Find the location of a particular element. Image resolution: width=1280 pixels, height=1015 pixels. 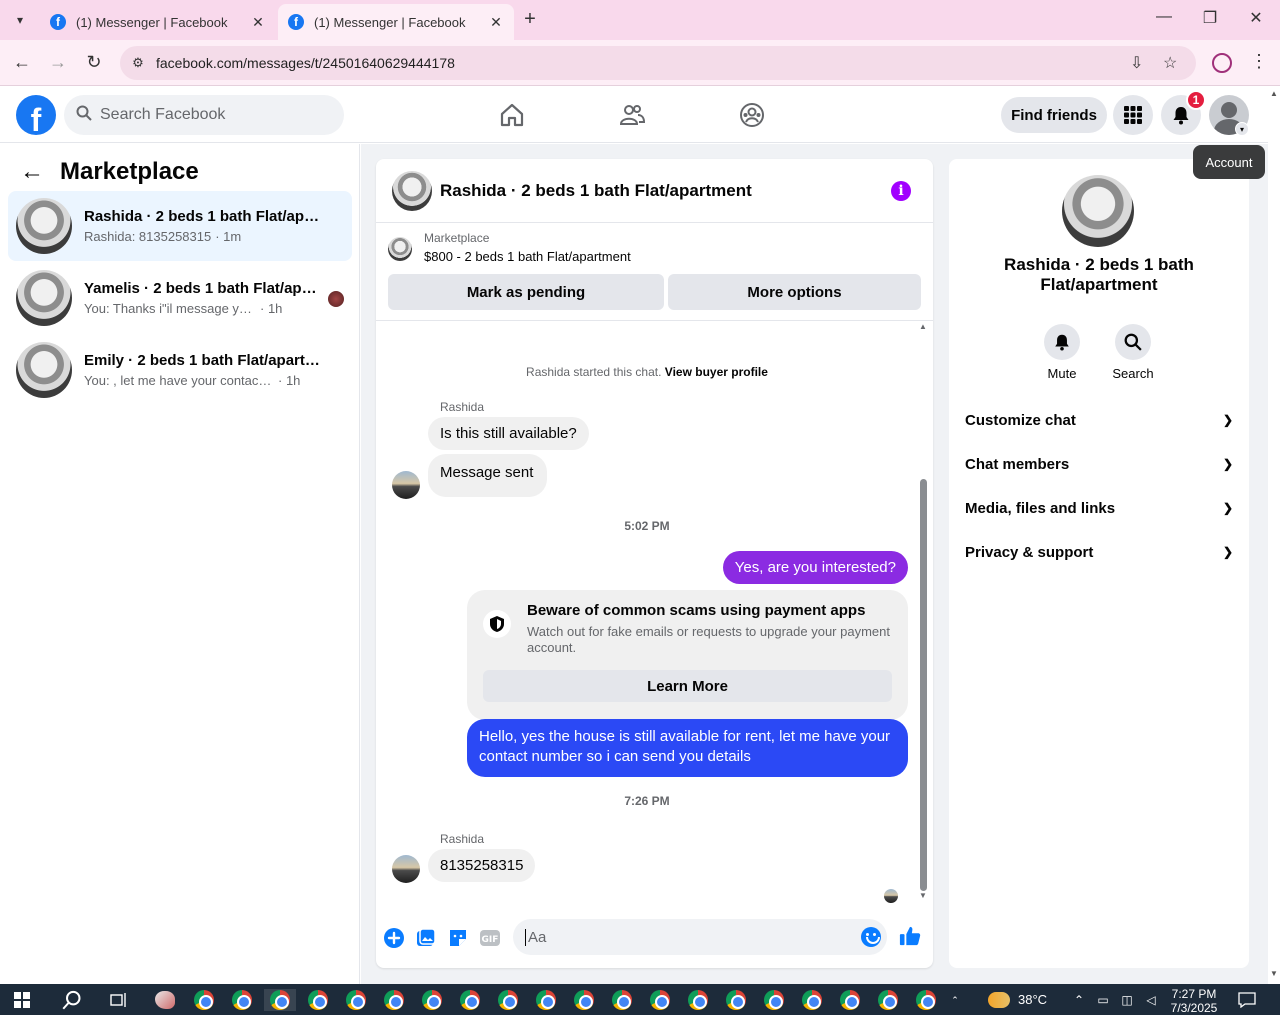

thread-scroll-thumb is located at coordinates (923, 685).